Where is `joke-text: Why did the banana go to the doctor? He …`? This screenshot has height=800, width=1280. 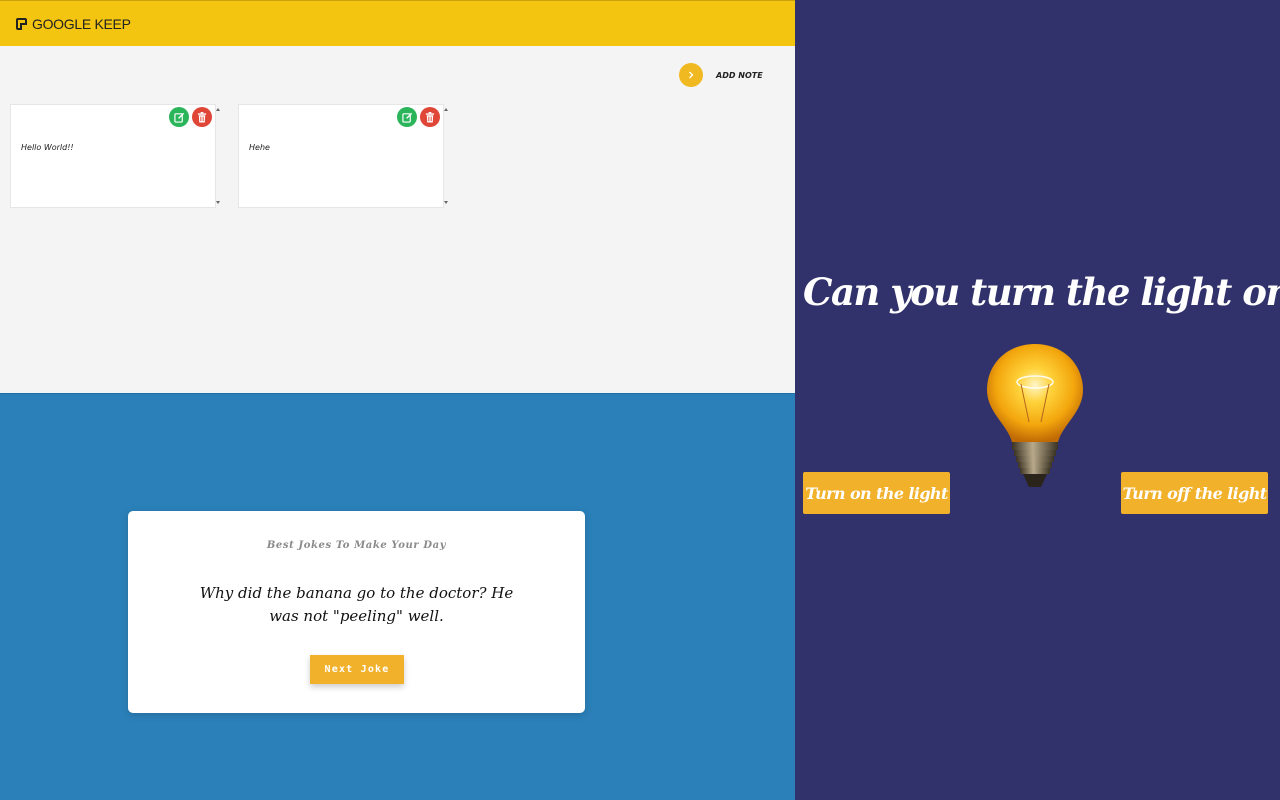 joke-text: Why did the banana go to the doctor? He … is located at coordinates (356, 604).